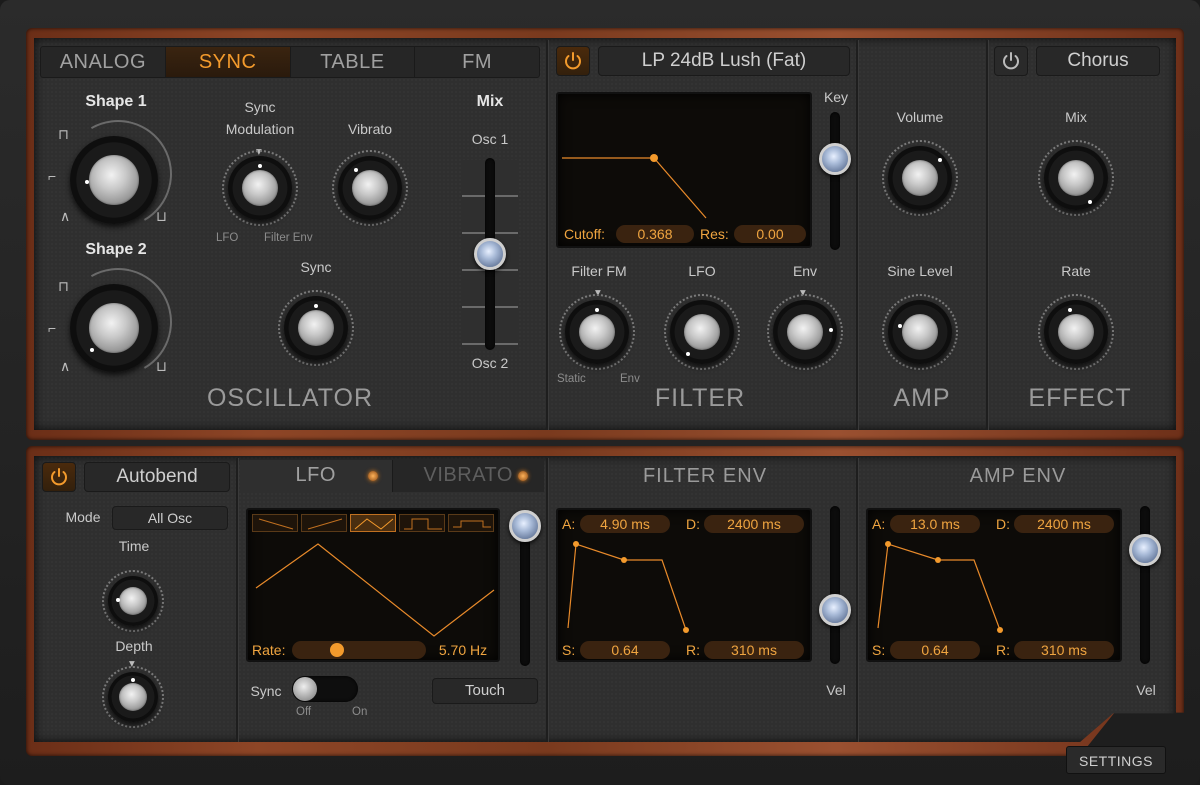 The width and height of the screenshot is (1200, 785). I want to click on divider-filter-amp, so click(857, 235).